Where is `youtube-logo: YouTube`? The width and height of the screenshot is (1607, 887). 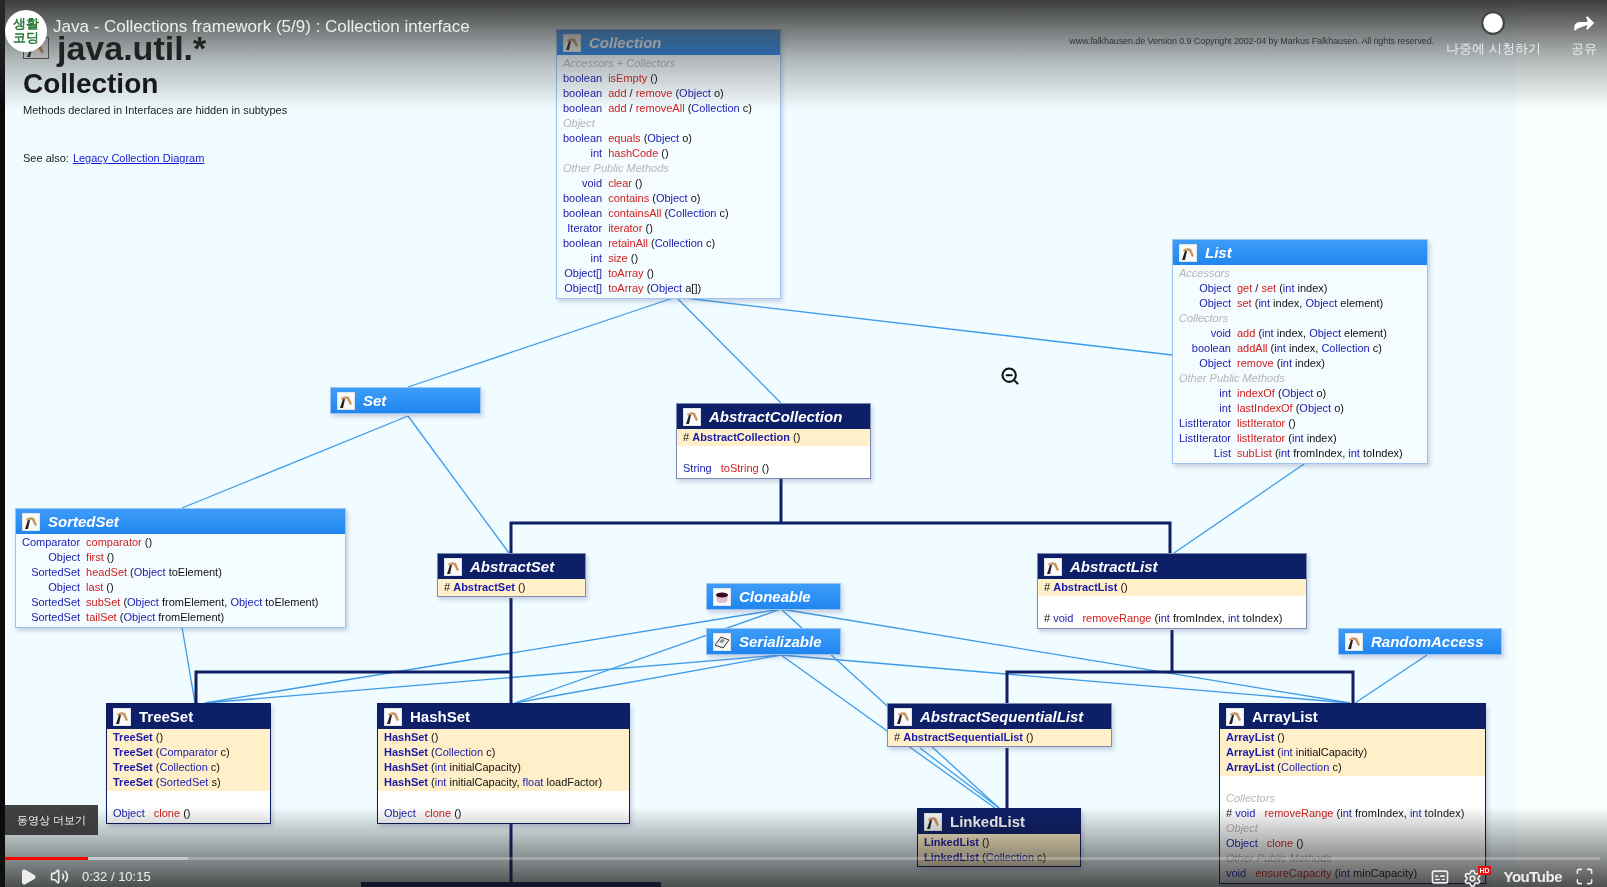 youtube-logo: YouTube is located at coordinates (1532, 876).